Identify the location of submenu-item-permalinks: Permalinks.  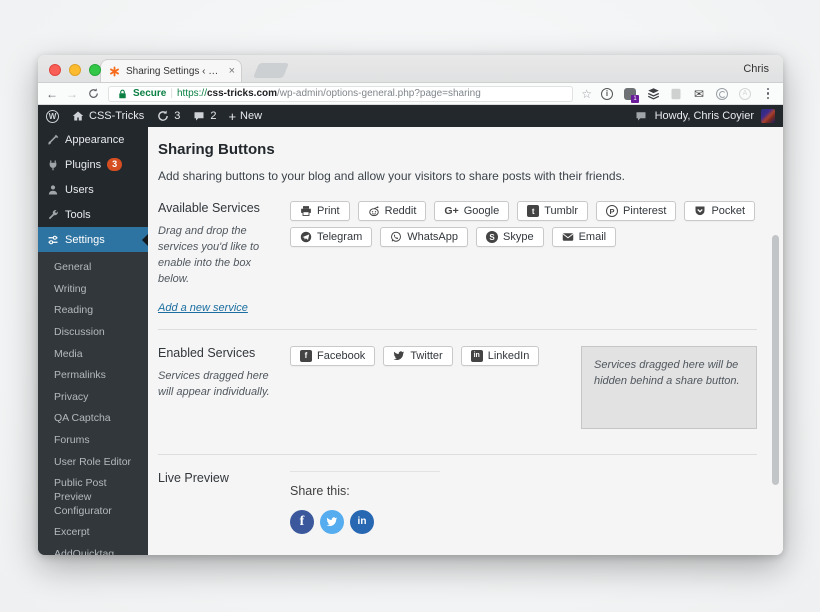
(93, 376).